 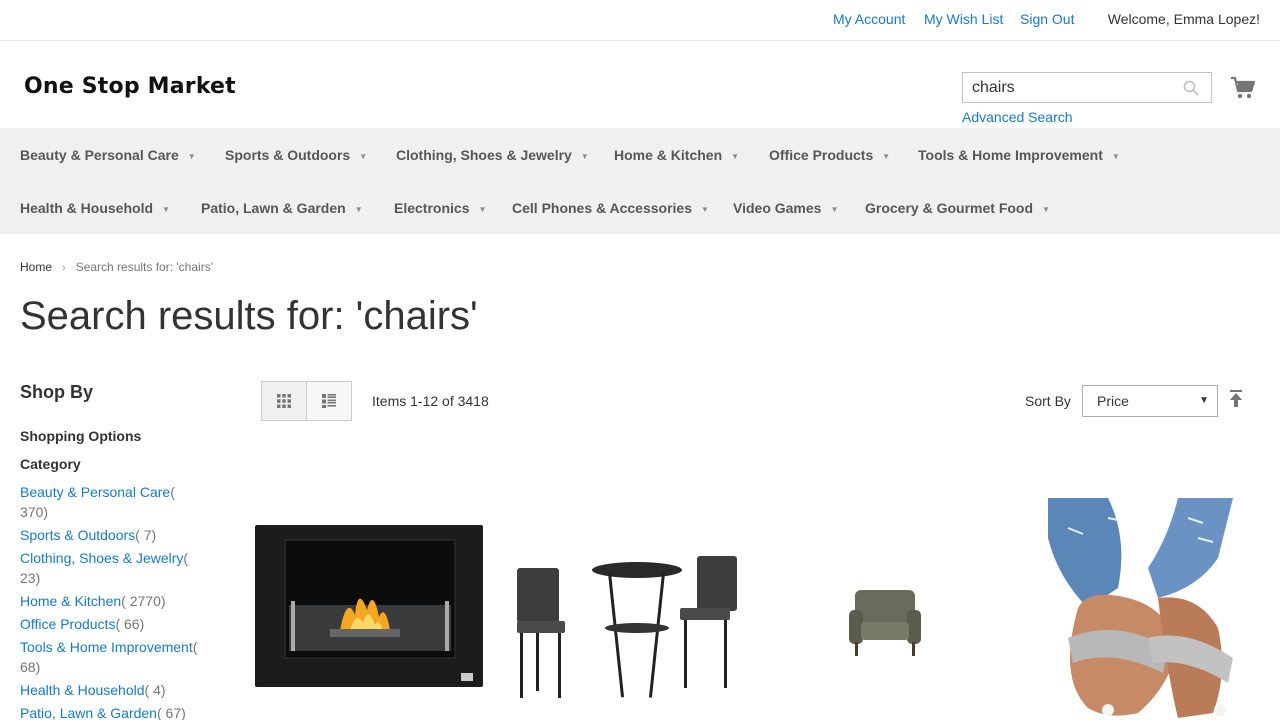 I want to click on list-view-button, so click(x=329, y=401).